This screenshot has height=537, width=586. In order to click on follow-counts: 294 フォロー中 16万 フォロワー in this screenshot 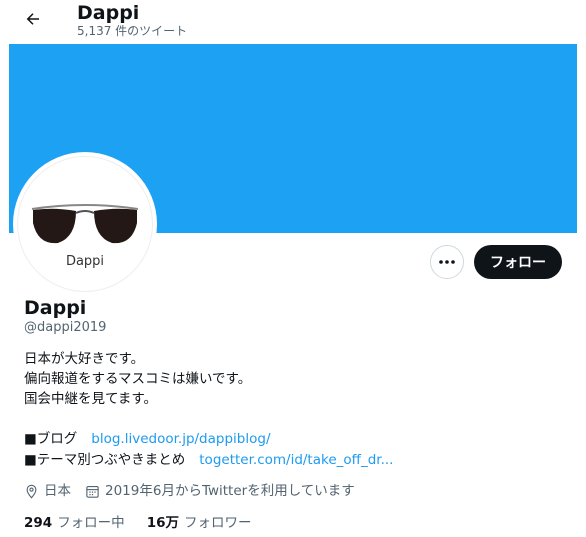, I will do `click(137, 523)`.